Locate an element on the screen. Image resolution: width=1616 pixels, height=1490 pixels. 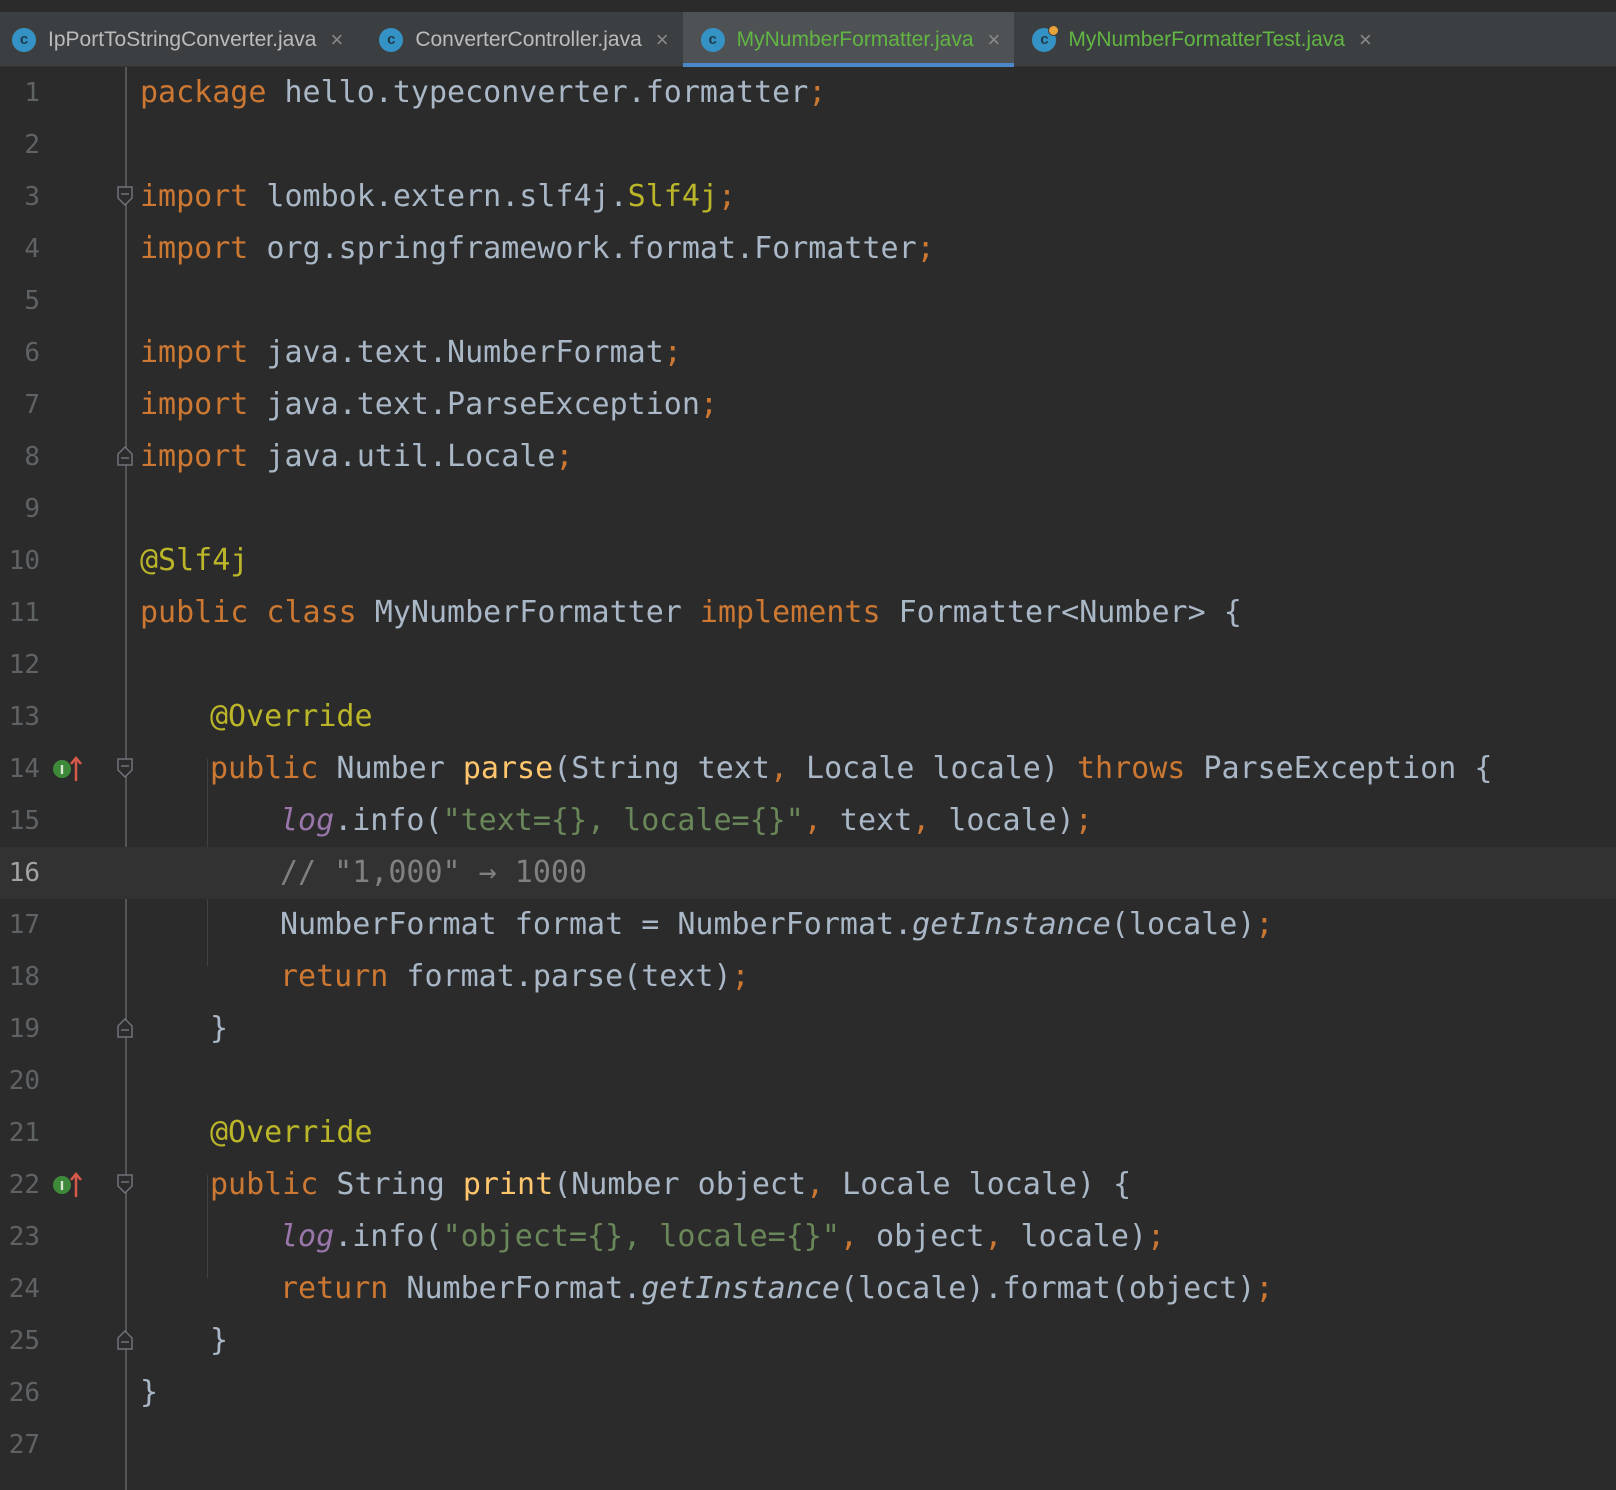
code-line: 8 import java.util.Locale; is located at coordinates (808, 457).